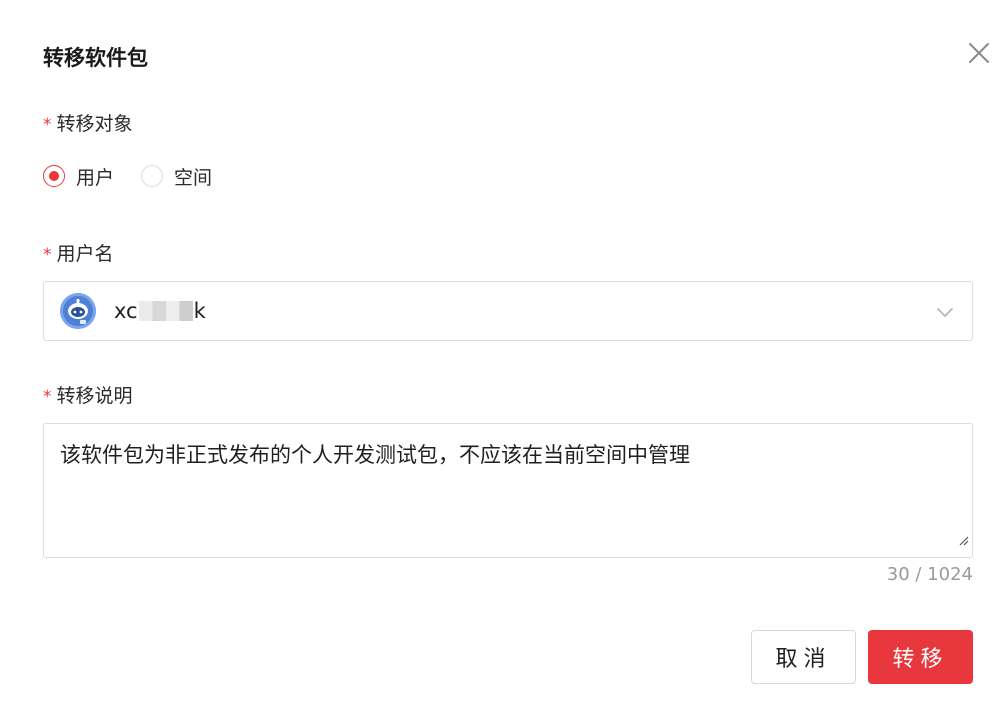  Describe the element at coordinates (375, 455) in the screenshot. I see `description-text: 该软件包为非正式发布的个人开发测试包，不应该在当前空间中管理` at that location.